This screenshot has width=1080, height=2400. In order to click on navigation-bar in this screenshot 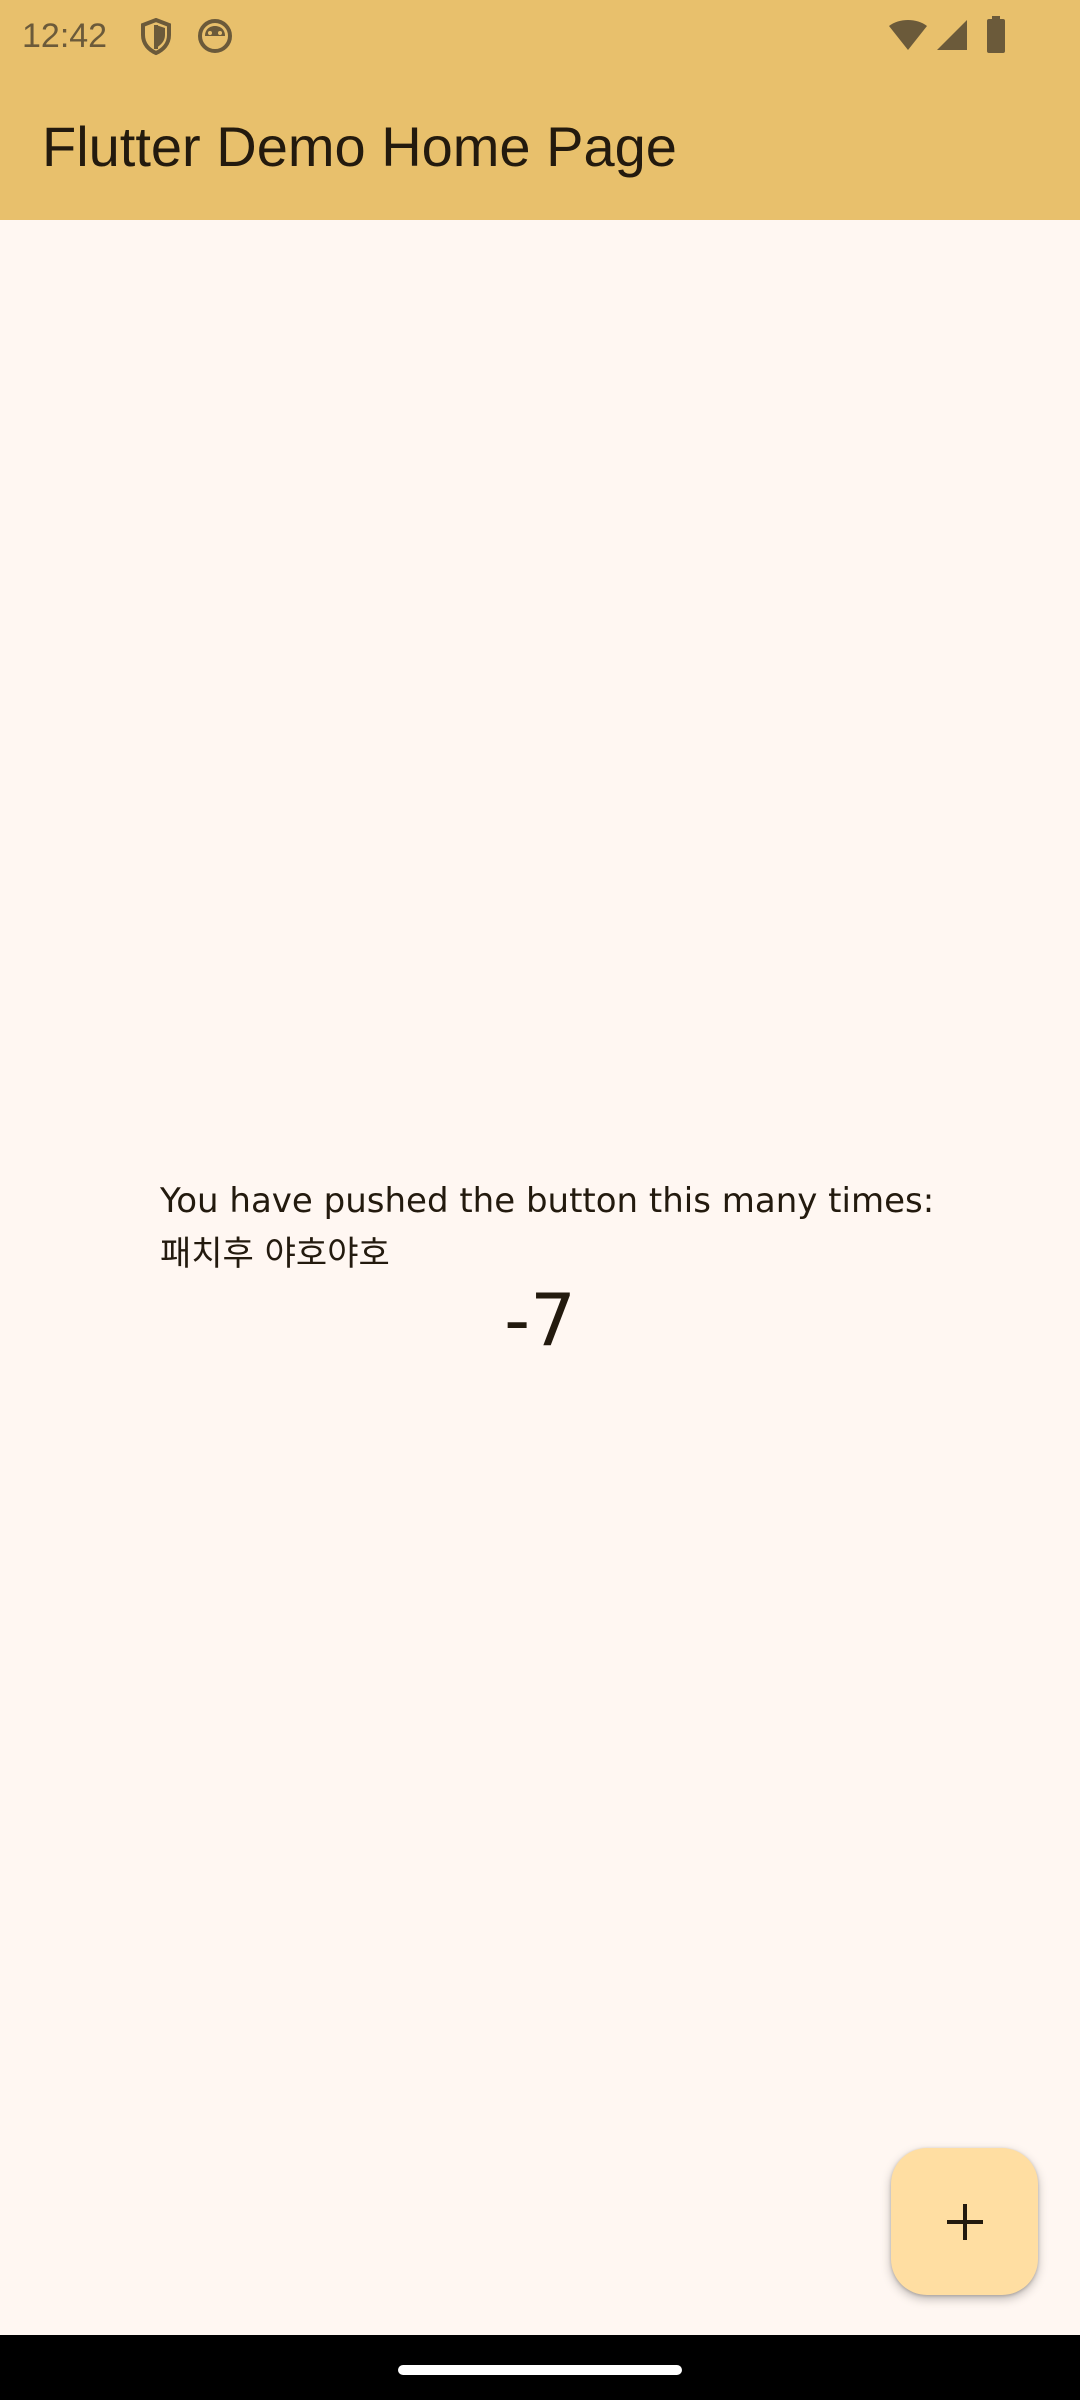, I will do `click(540, 2367)`.